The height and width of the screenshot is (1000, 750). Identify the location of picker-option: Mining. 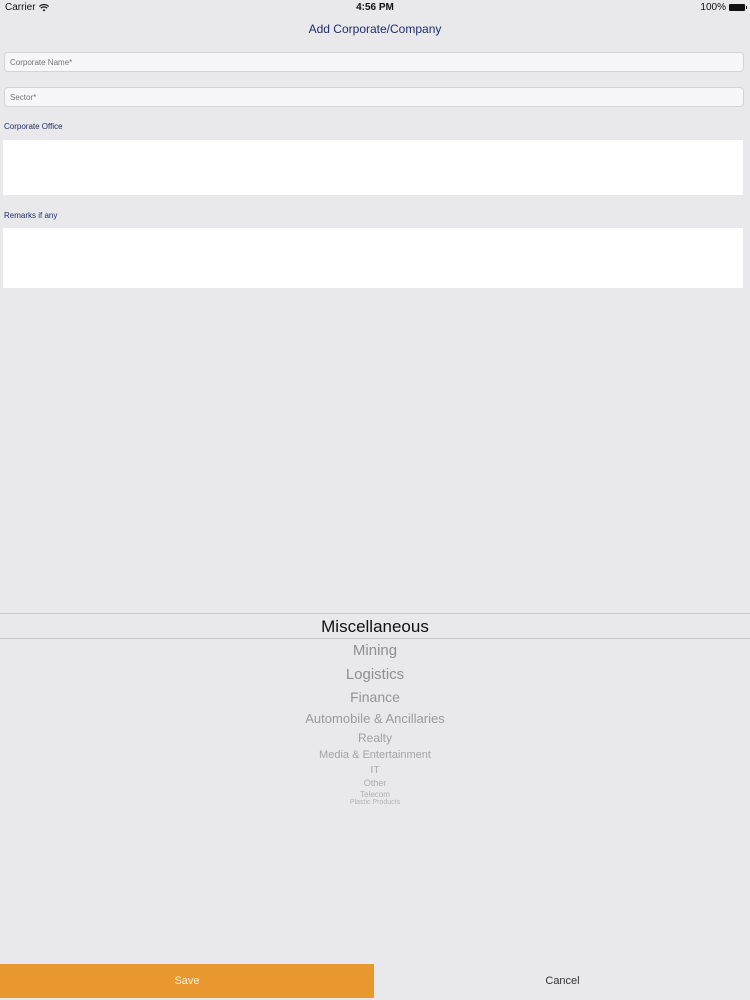
(375, 650).